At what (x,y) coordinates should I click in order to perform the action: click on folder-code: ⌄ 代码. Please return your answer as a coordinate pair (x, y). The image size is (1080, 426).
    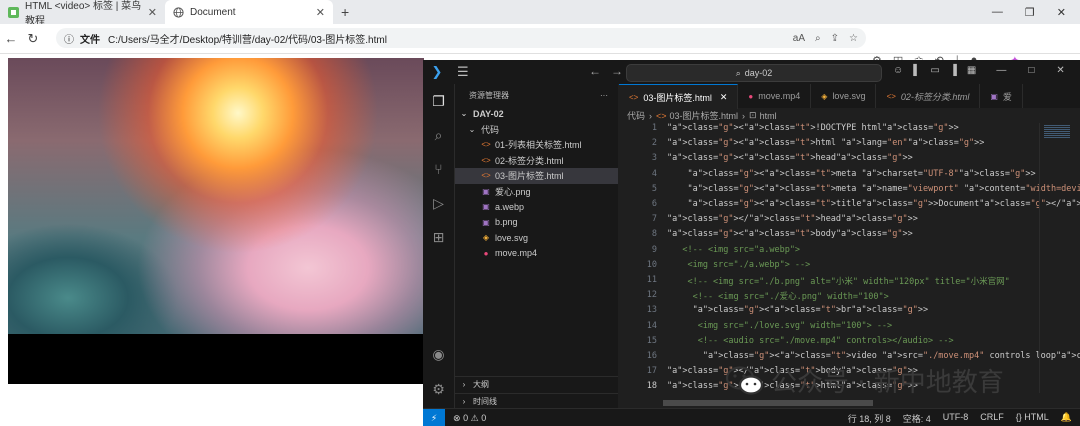
    Looking at the image, I should click on (536, 130).